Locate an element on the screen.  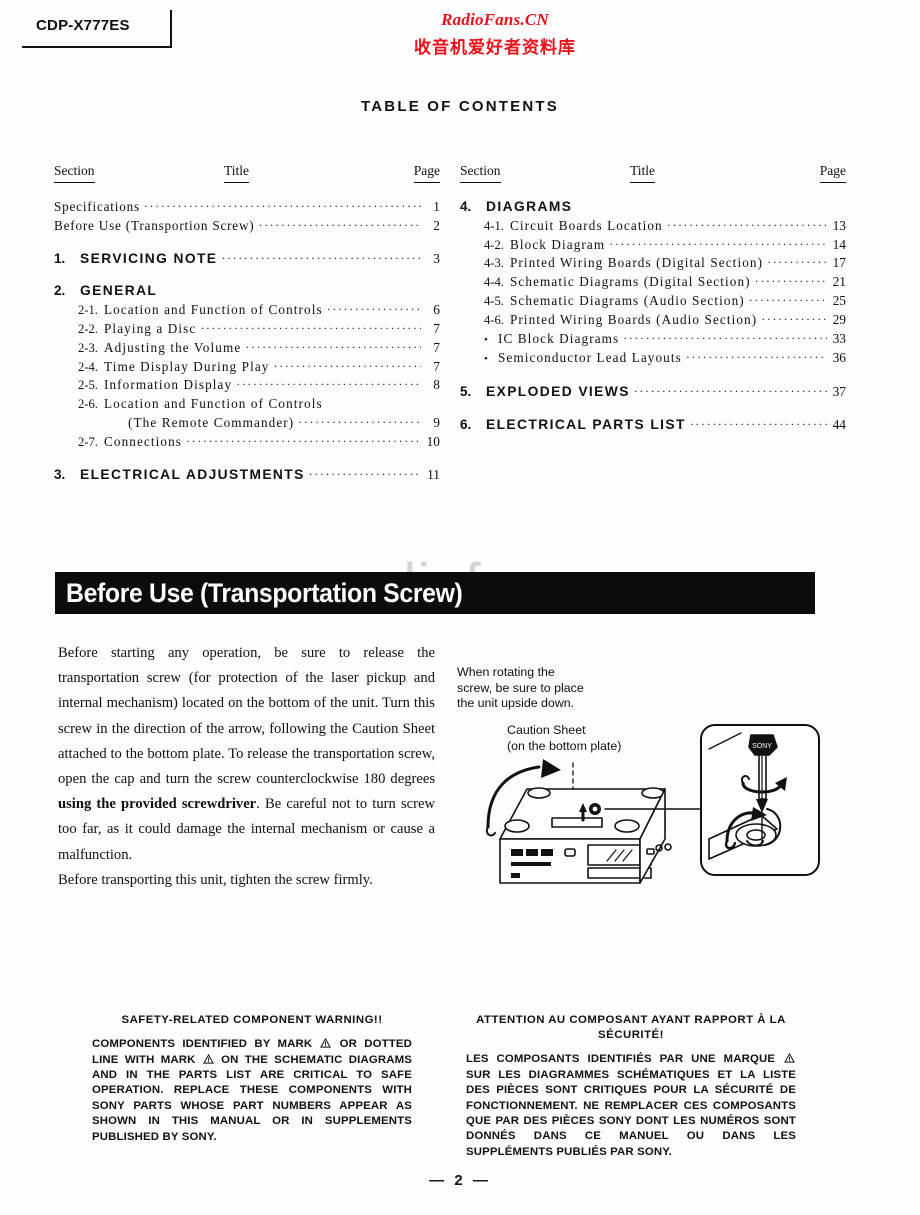
toc-entry-label: Schematic Diagrams (Digital Section) is located at coordinates (630, 282).